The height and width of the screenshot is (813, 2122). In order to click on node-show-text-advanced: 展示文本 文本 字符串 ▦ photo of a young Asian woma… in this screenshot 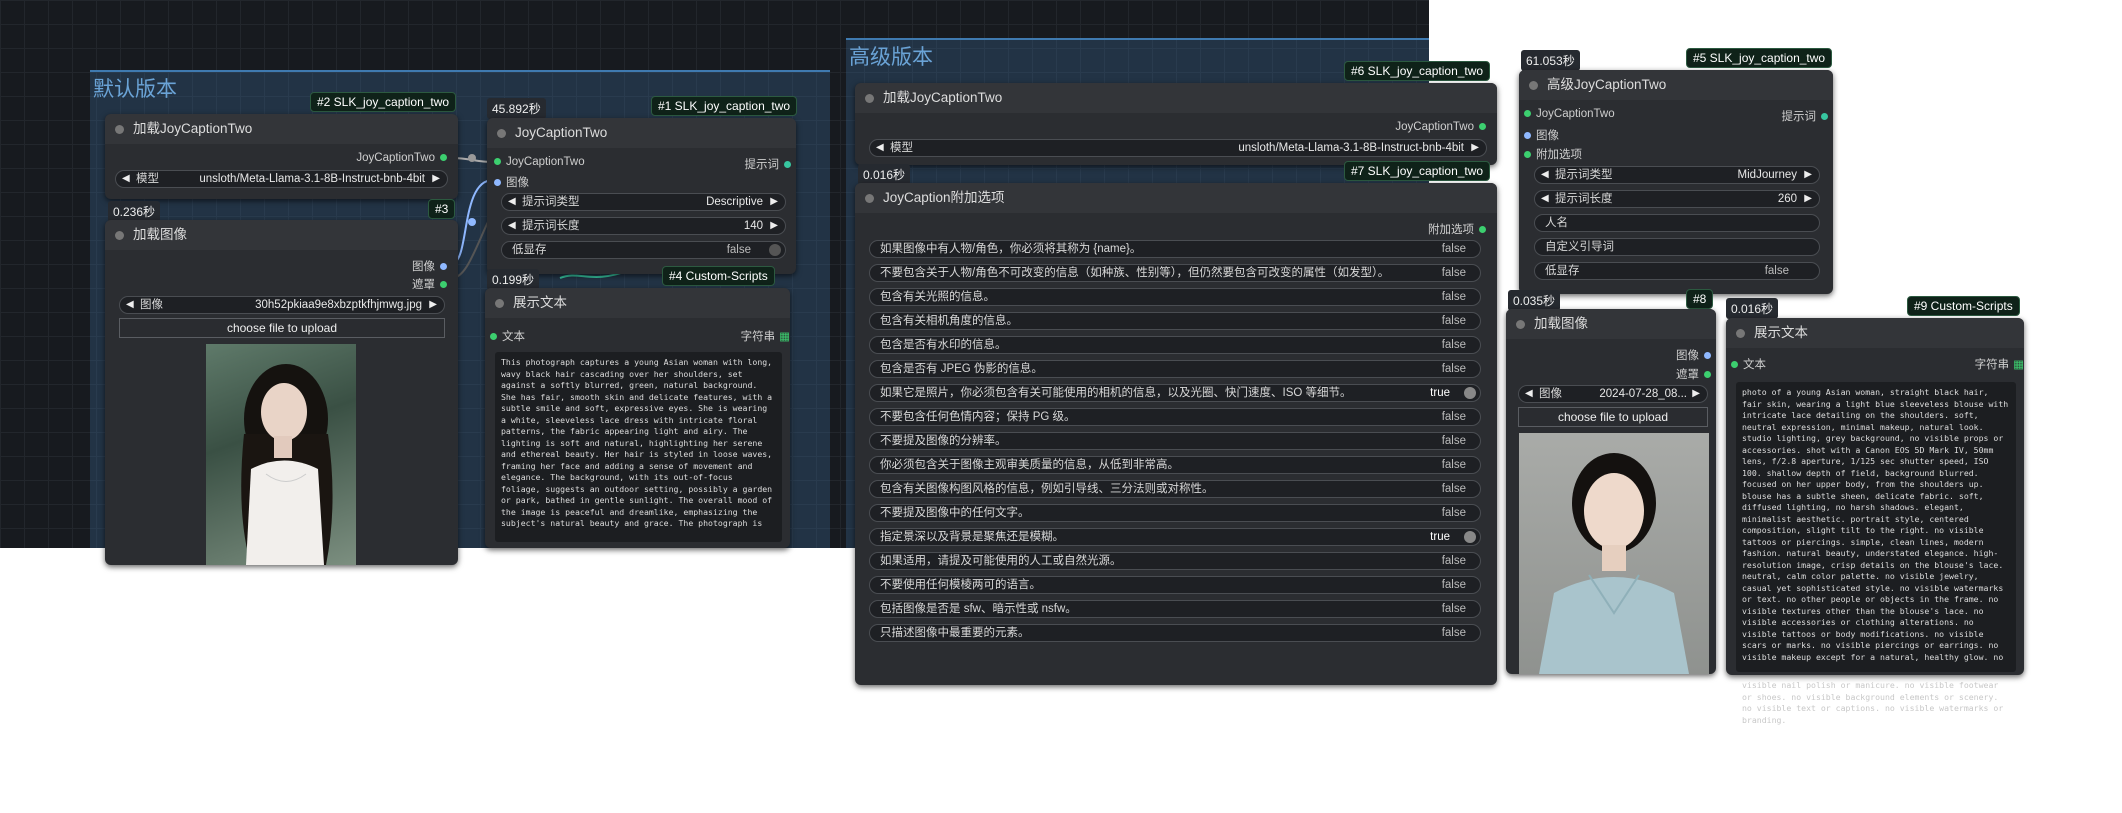, I will do `click(1875, 496)`.